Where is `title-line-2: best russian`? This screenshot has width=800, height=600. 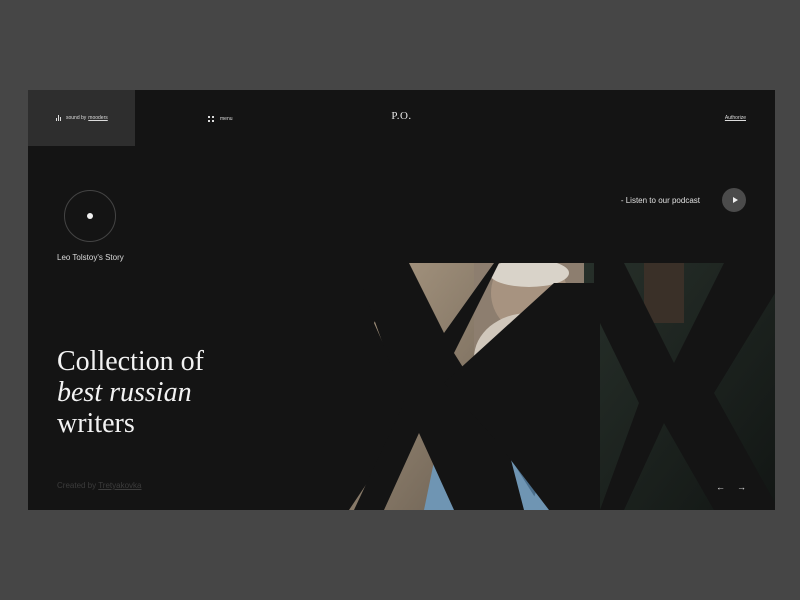
title-line-2: best russian is located at coordinates (124, 392).